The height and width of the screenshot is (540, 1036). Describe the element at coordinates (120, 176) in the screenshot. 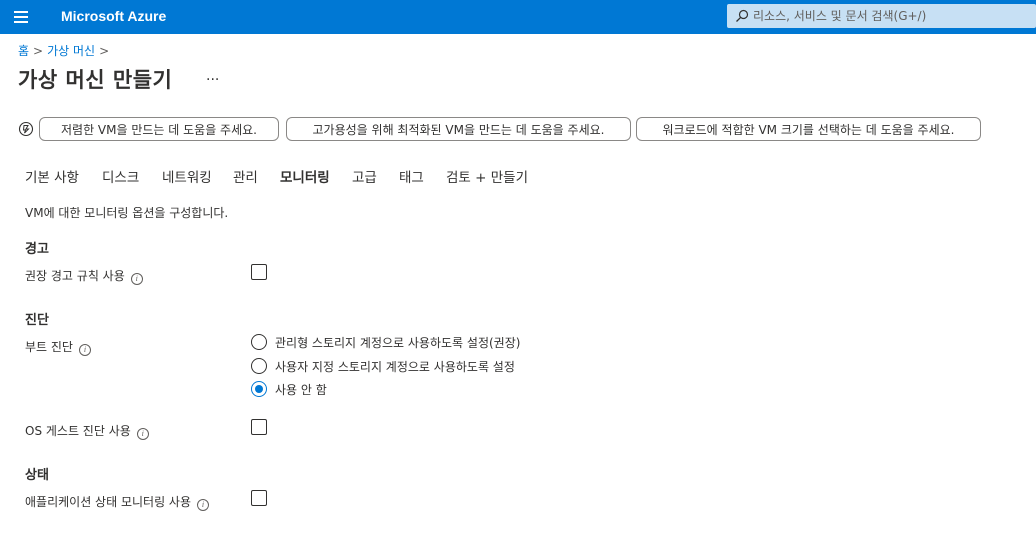

I see `tab-disks: 디스크` at that location.